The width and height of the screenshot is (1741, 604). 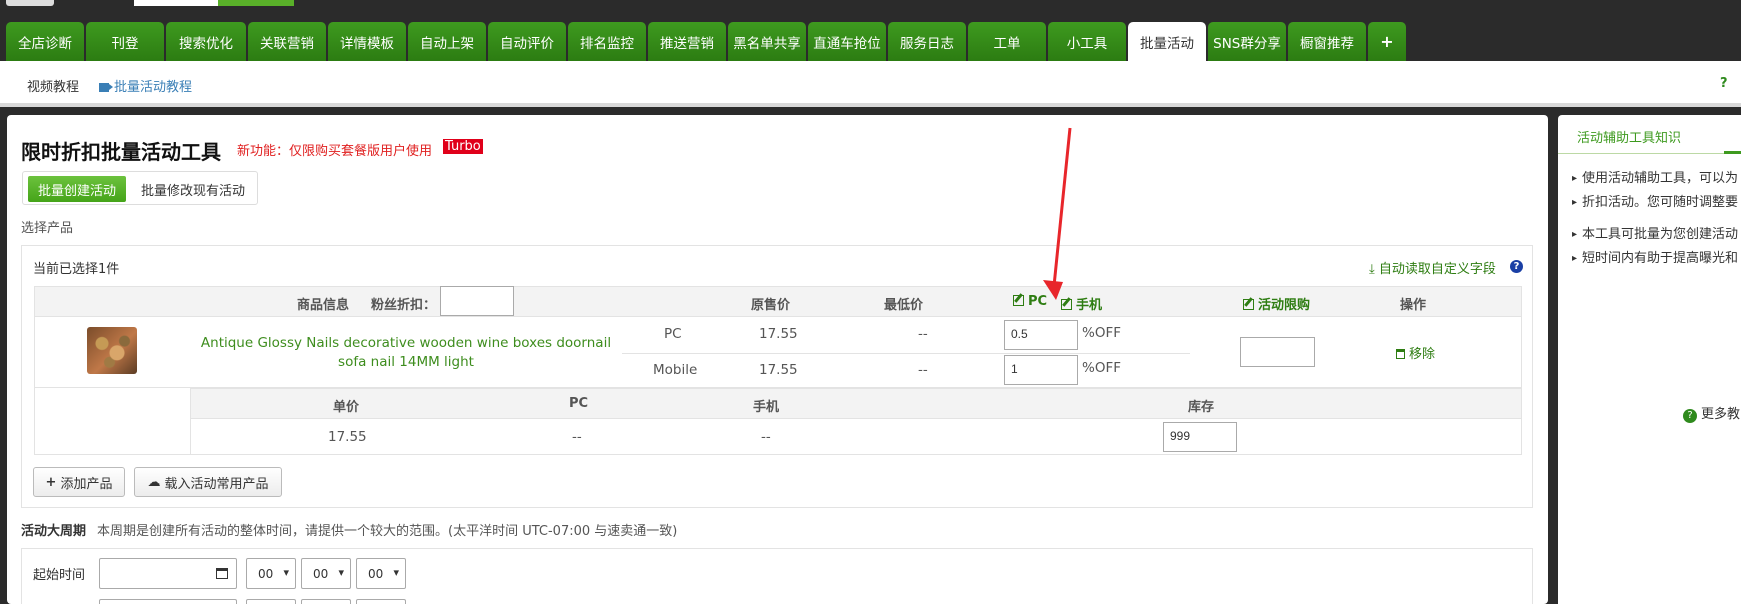 I want to click on batch-tutorial-label: 批量活动教程, so click(x=153, y=87).